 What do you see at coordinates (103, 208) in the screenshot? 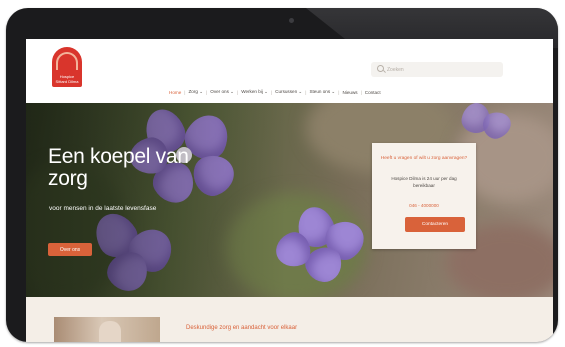
I see `hero-subtitle: voor mensen in de laatste levensfase` at bounding box center [103, 208].